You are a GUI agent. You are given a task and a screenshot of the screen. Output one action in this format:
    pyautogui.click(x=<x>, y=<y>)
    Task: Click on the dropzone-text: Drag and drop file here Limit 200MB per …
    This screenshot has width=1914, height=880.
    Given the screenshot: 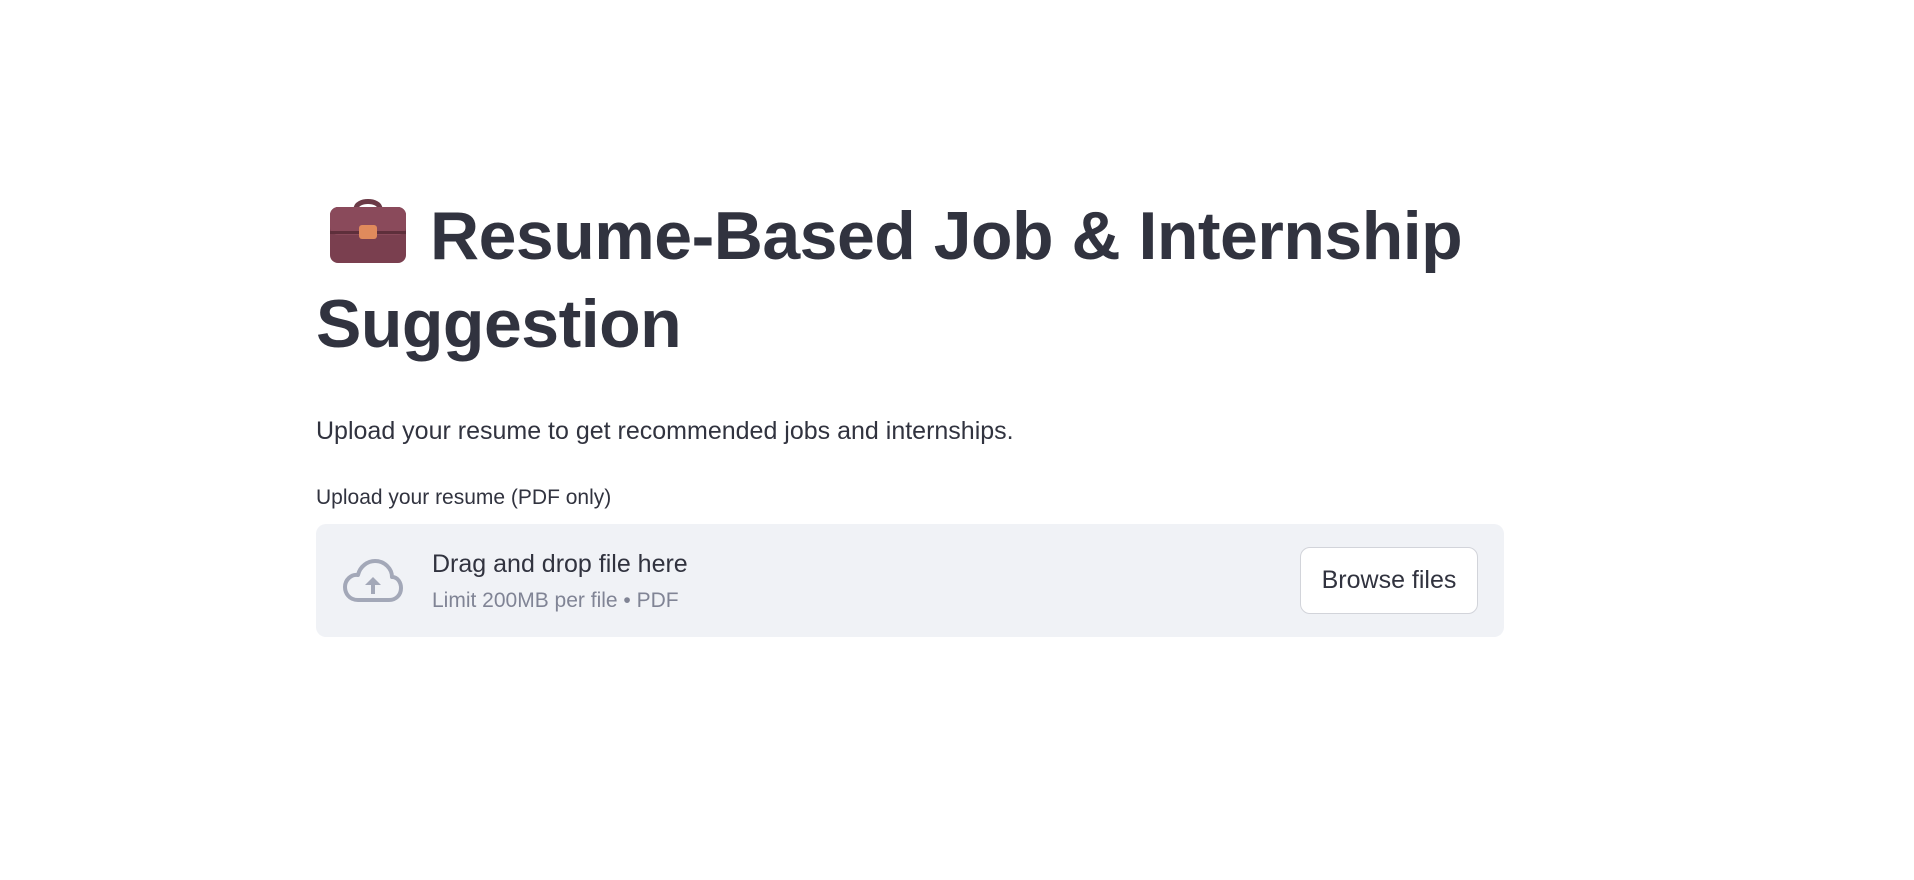 What is the action you would take?
    pyautogui.click(x=866, y=581)
    